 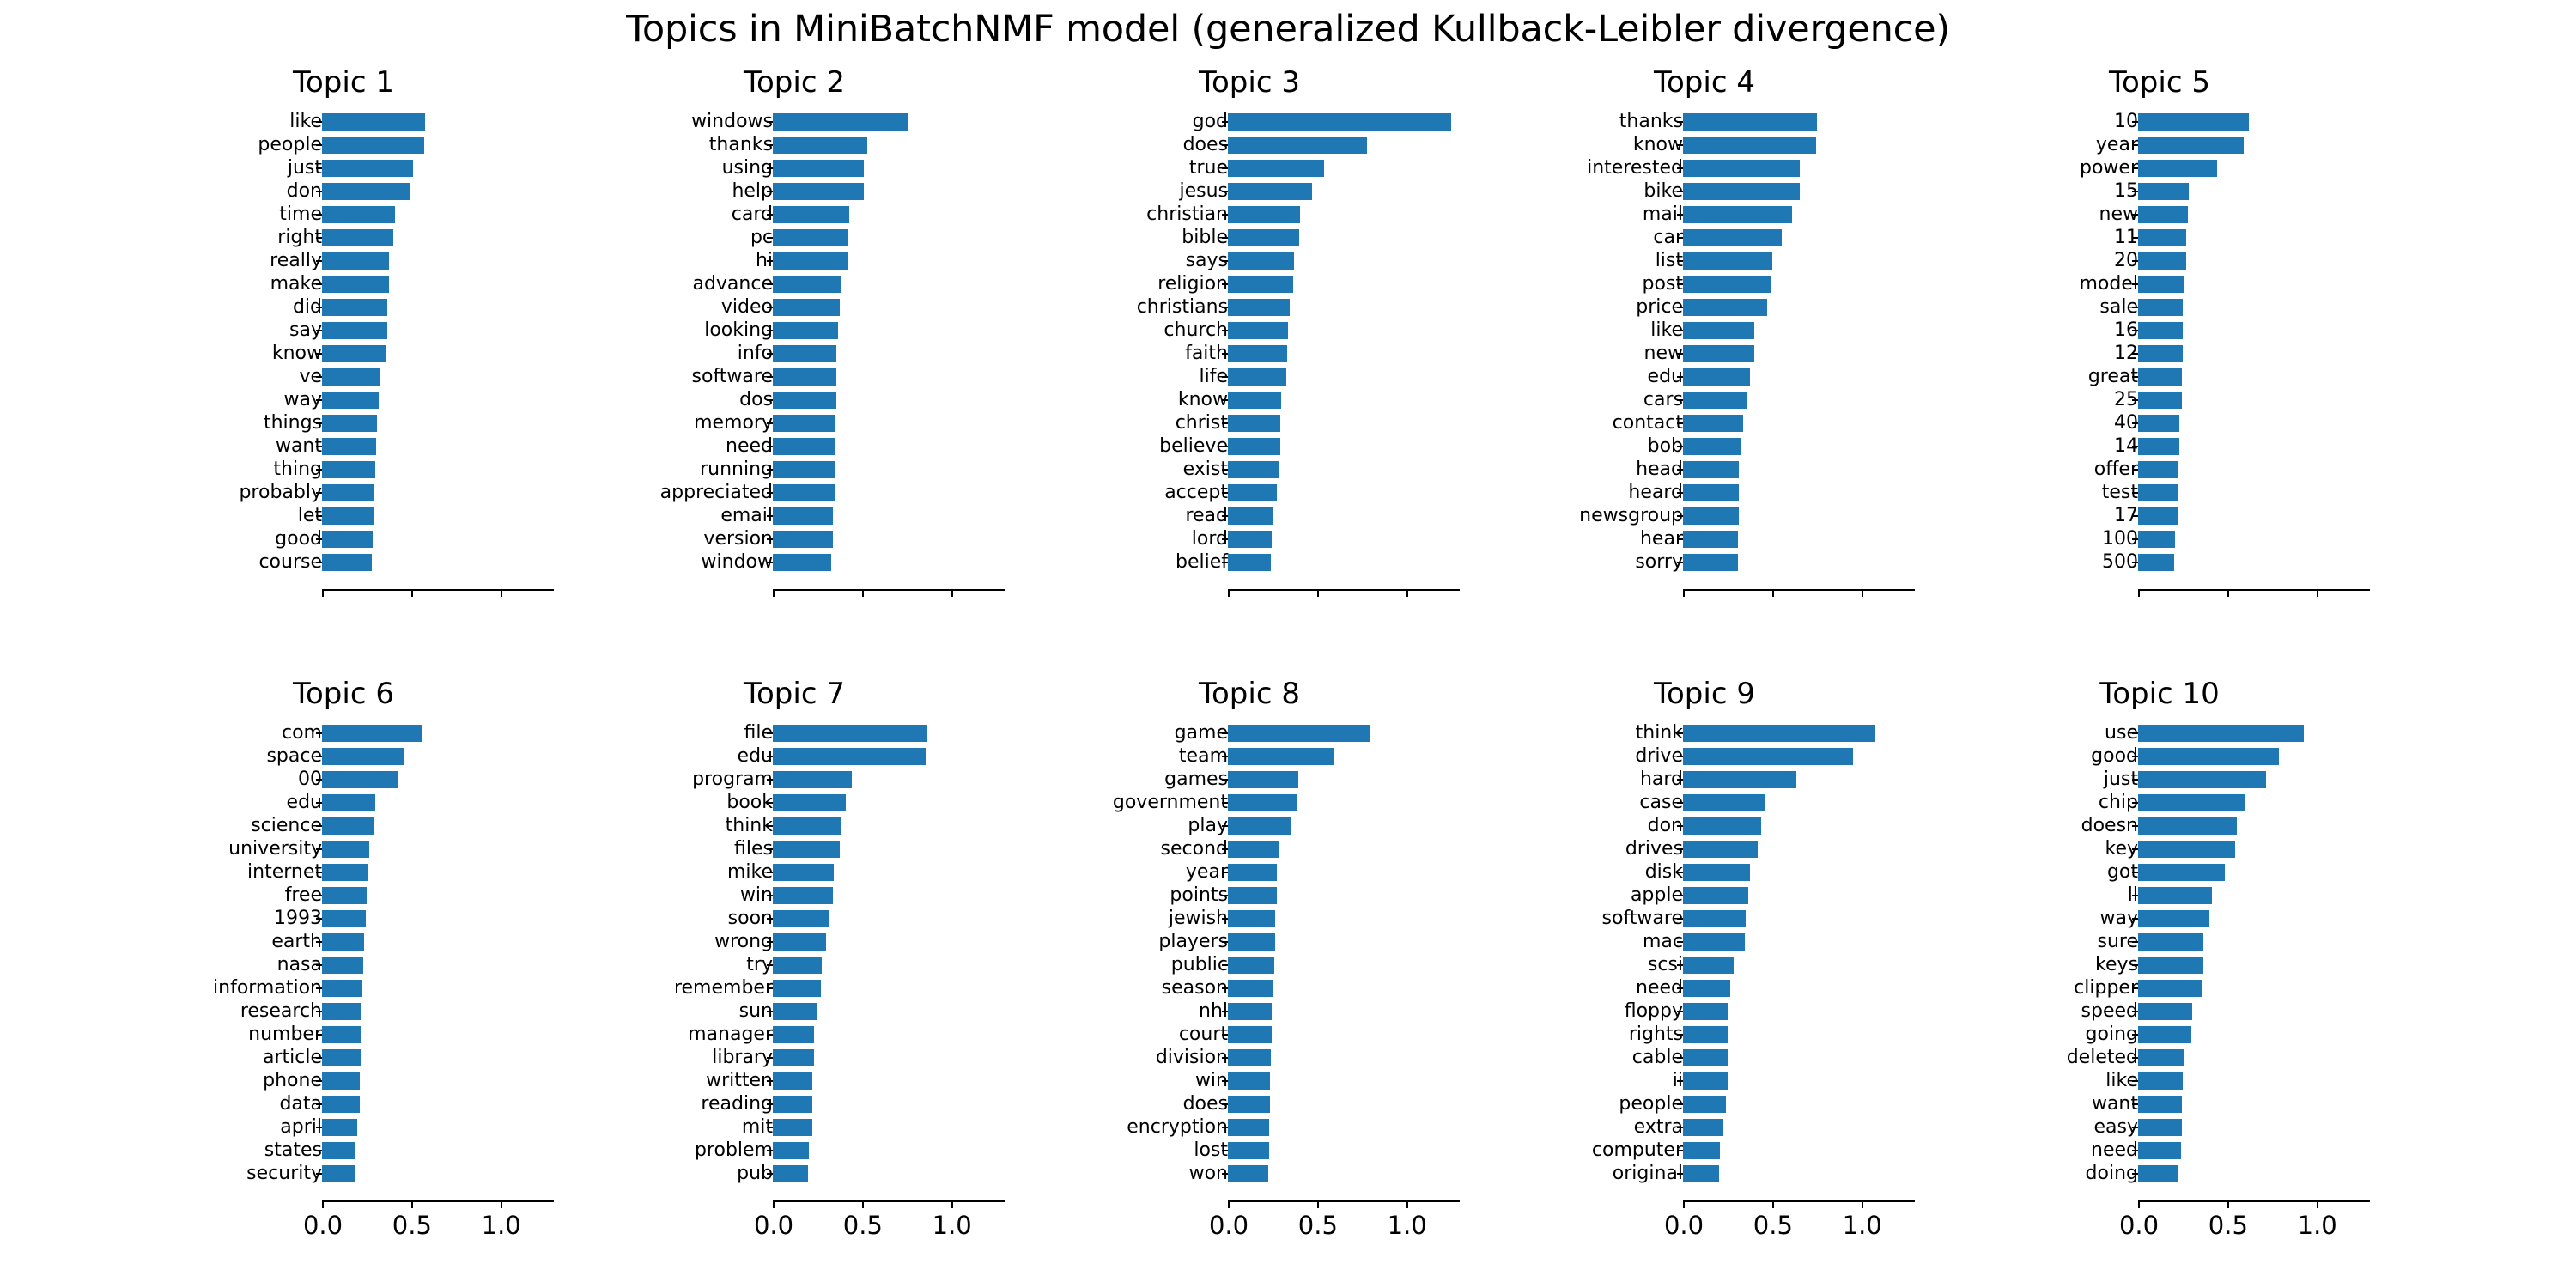 What do you see at coordinates (275, 849) in the screenshot?
I see `y-tick-label: university` at bounding box center [275, 849].